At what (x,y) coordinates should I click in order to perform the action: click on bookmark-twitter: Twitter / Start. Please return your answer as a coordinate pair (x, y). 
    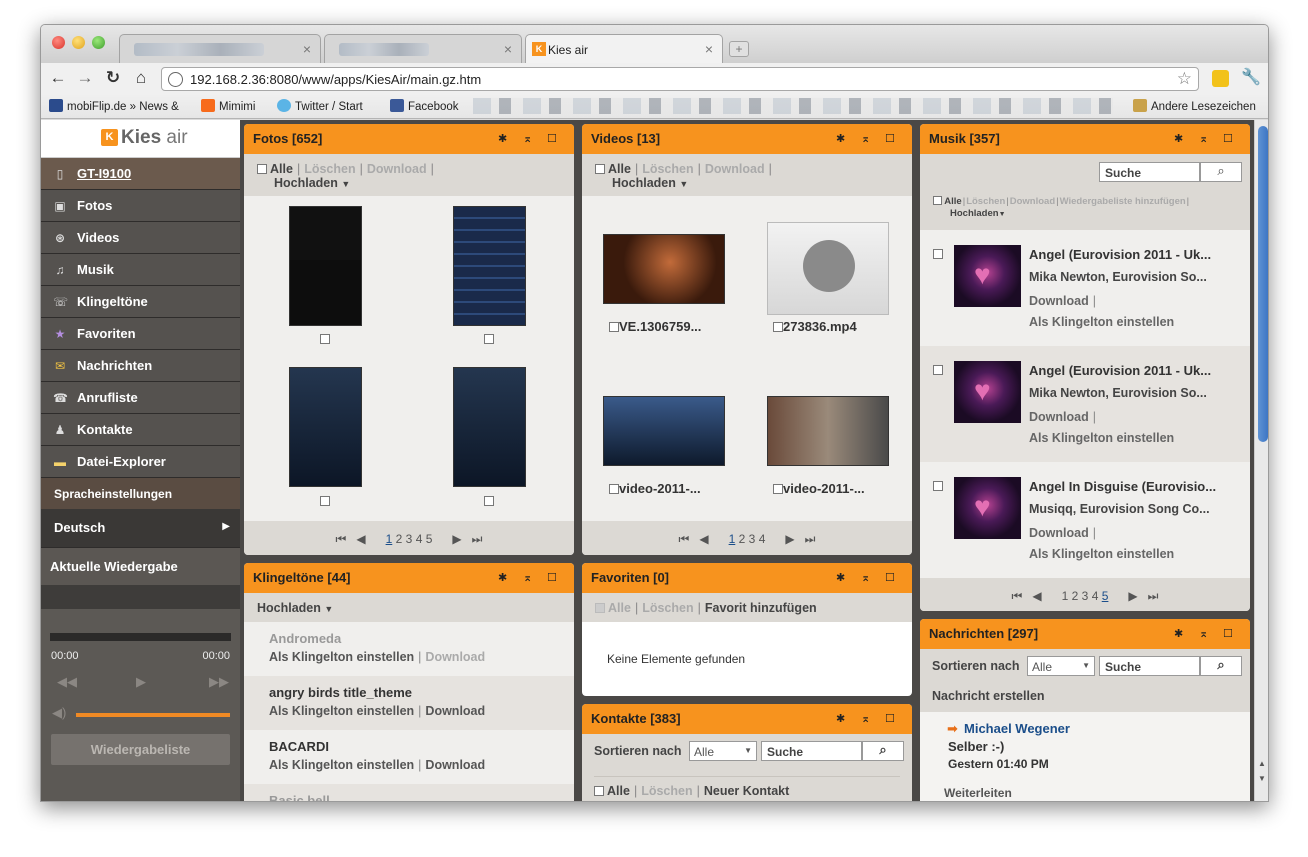
    Looking at the image, I should click on (320, 106).